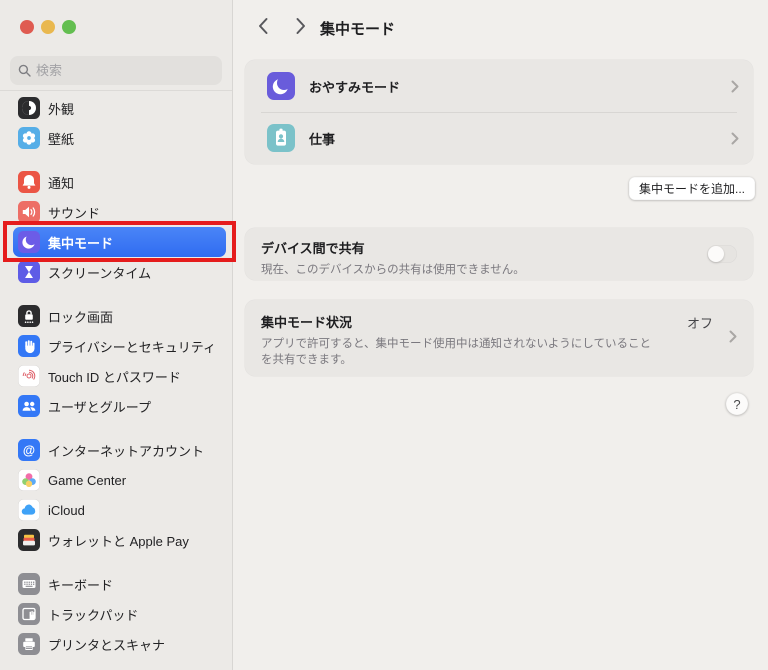  I want to click on sidebar-item-icloud: iCloud, so click(119, 510).